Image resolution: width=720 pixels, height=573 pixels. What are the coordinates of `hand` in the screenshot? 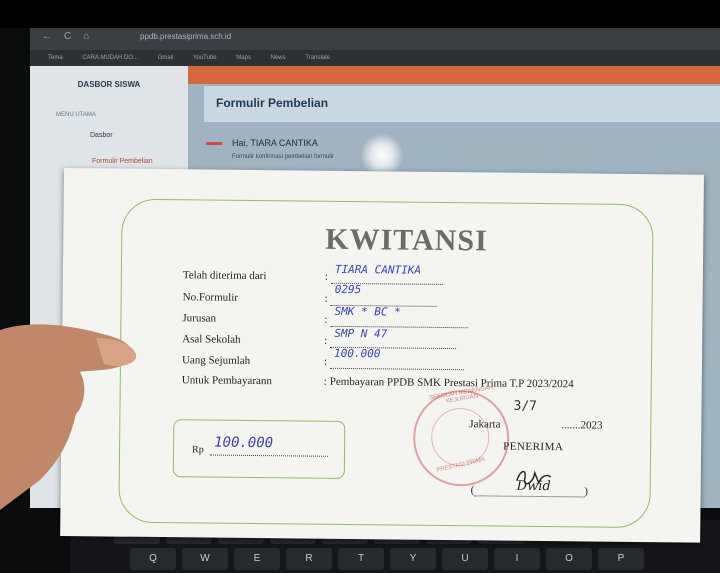 It's located at (68, 417).